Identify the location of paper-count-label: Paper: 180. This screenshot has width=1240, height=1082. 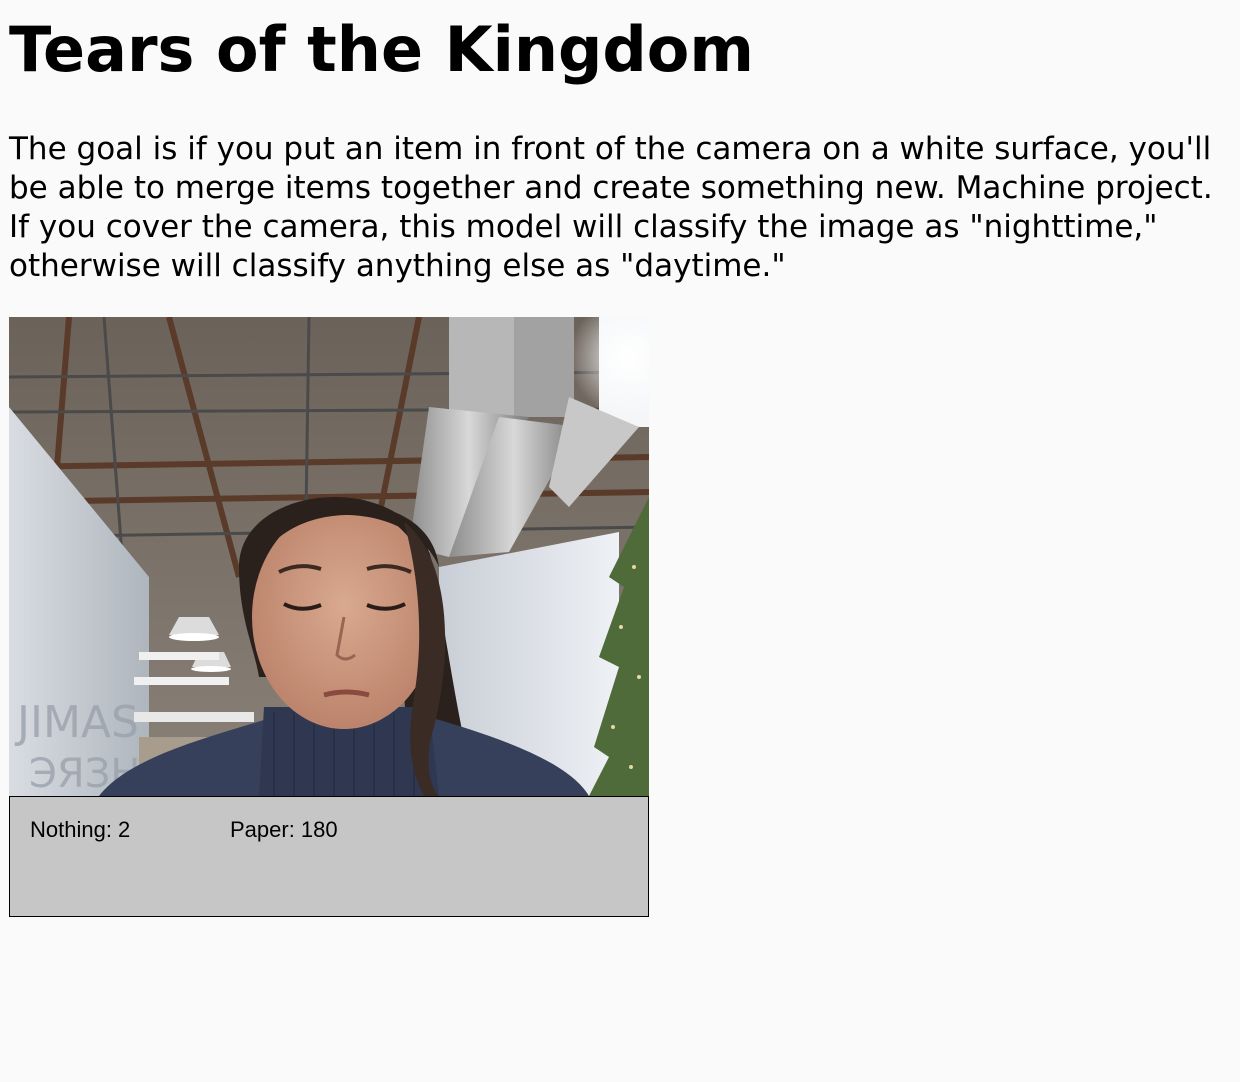
(284, 829).